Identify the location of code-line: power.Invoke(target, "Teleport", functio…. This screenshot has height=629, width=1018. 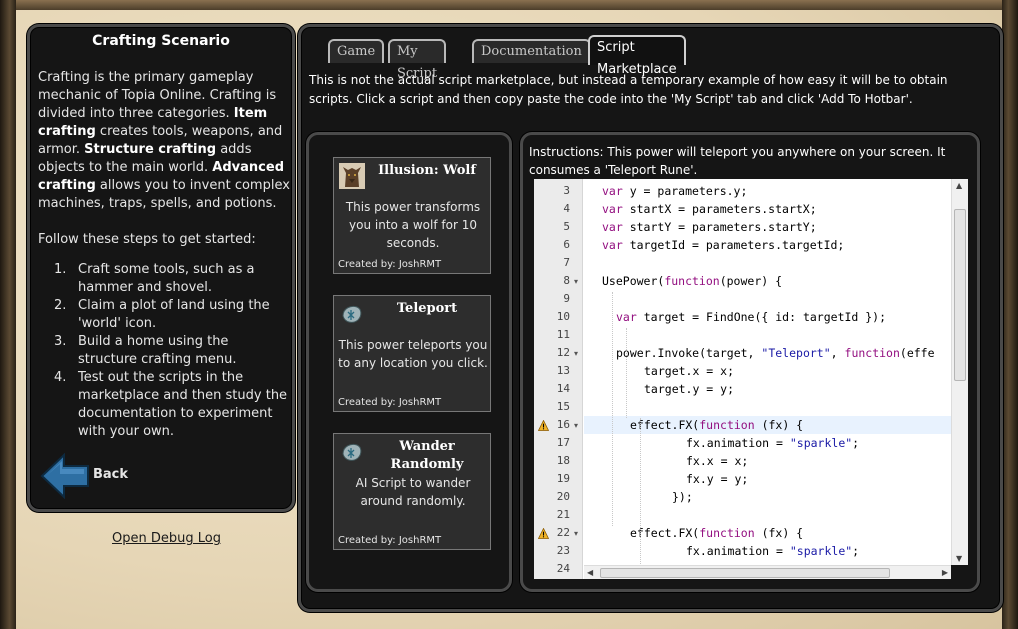
(775, 353).